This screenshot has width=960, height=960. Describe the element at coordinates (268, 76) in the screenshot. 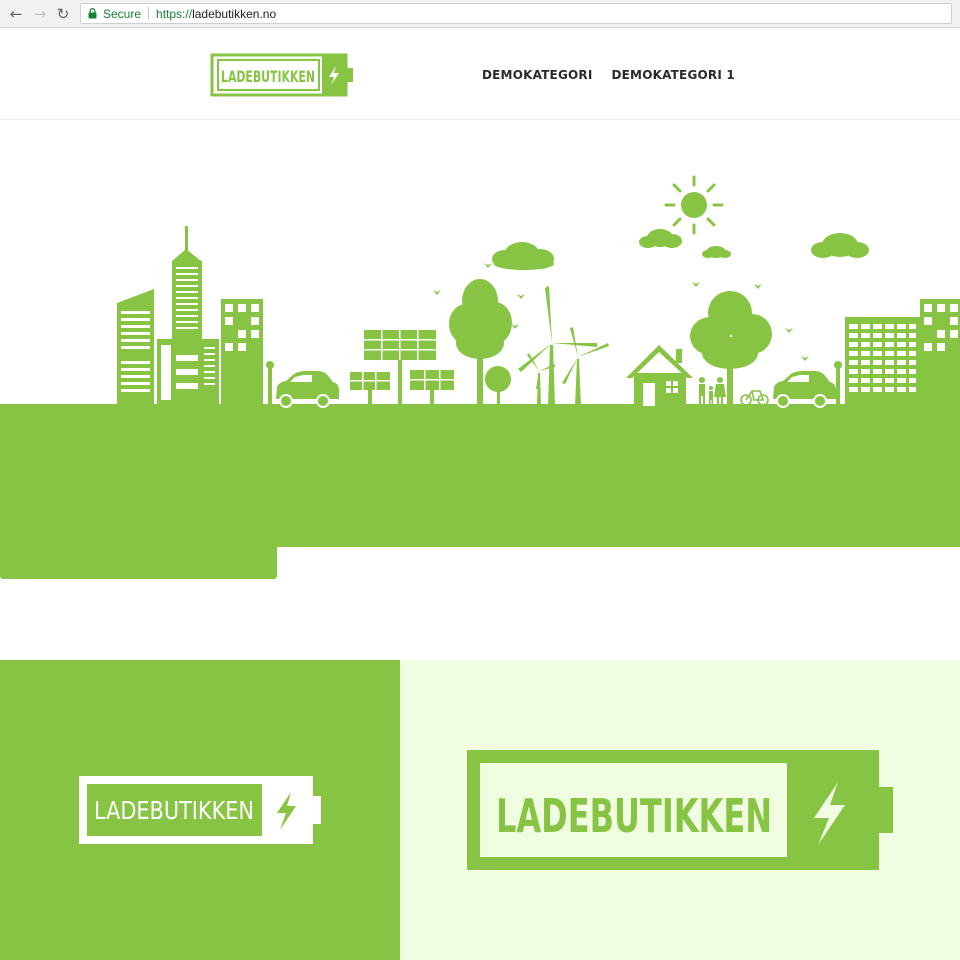

I see `header-logo-text: LADEBUTIKKEN` at that location.